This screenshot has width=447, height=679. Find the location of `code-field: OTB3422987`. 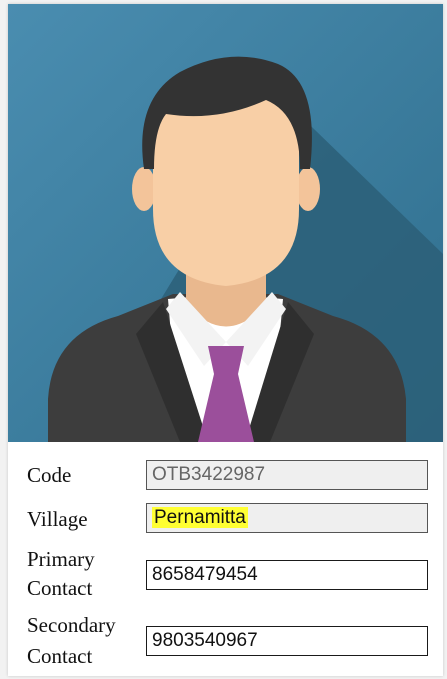

code-field: OTB3422987 is located at coordinates (287, 475).